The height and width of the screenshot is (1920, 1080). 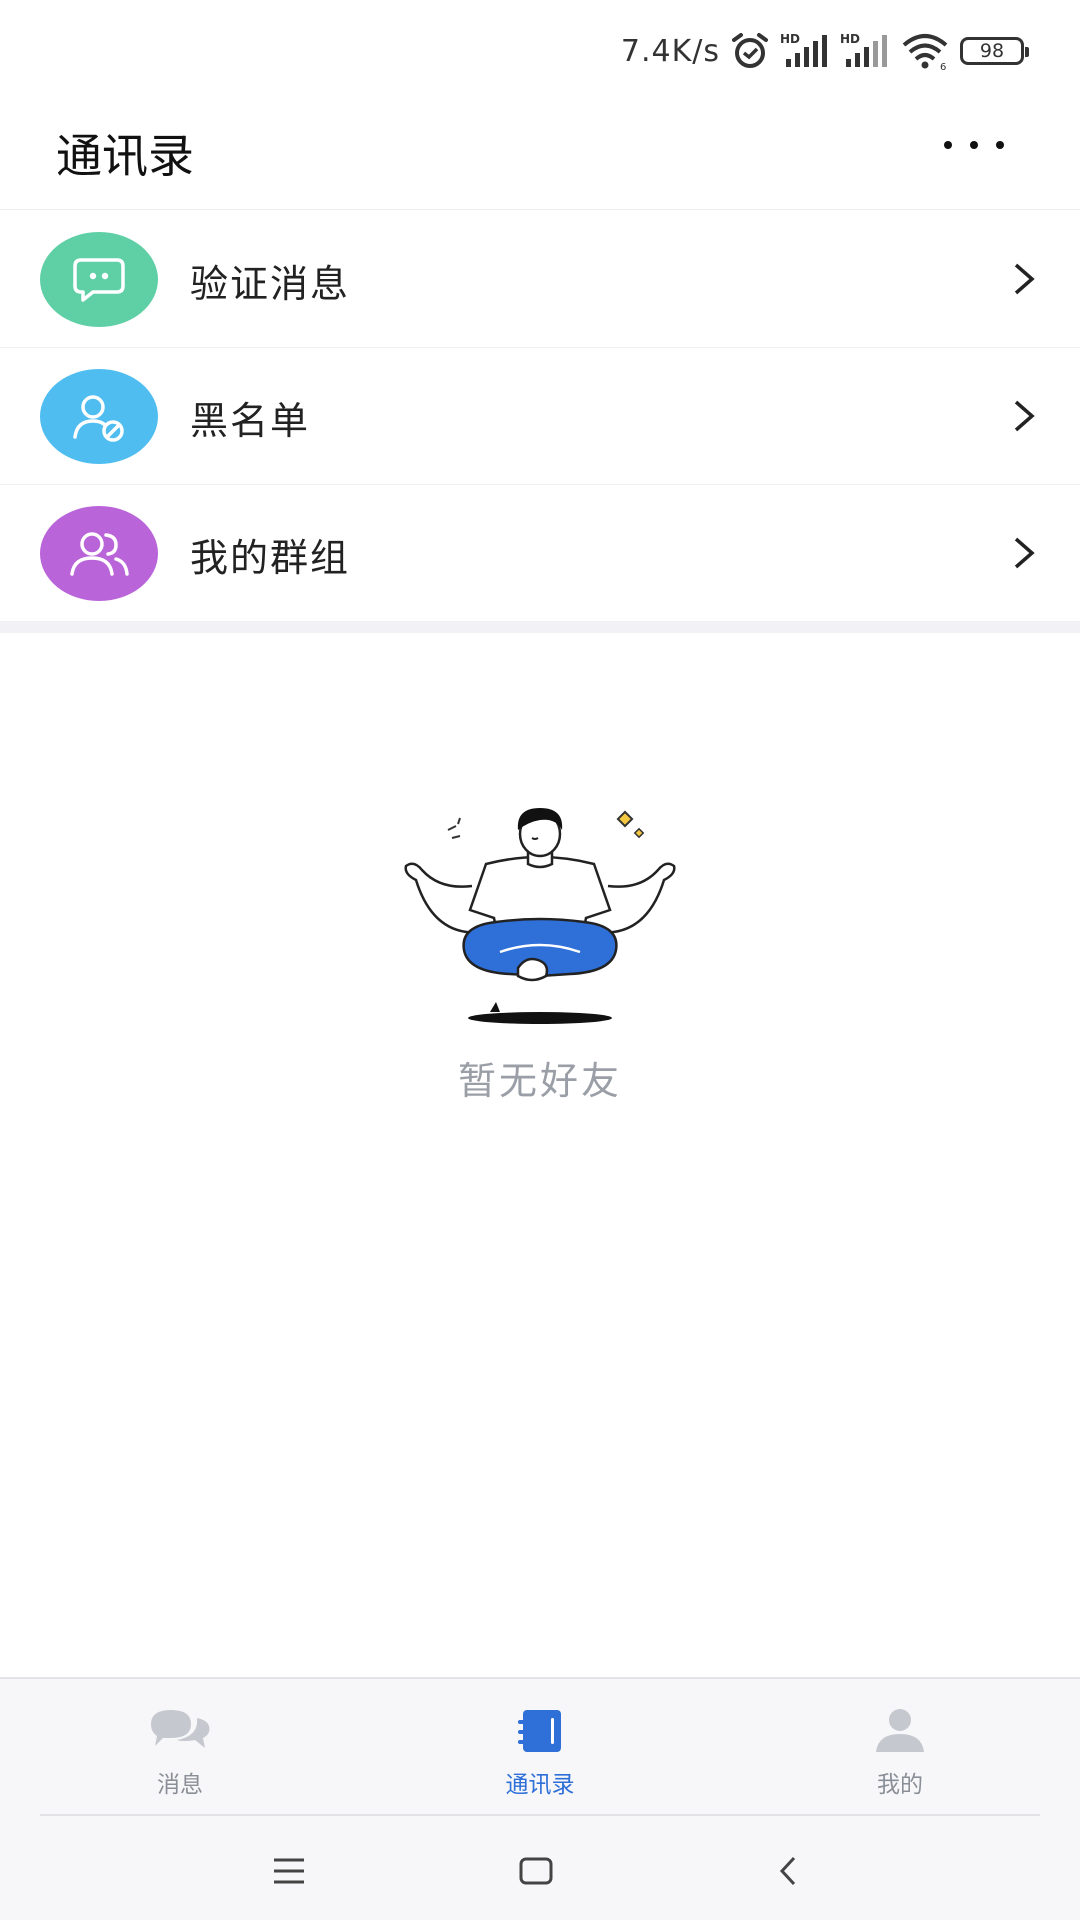 I want to click on empty-state-text: 暂无好友, so click(x=539, y=1081).